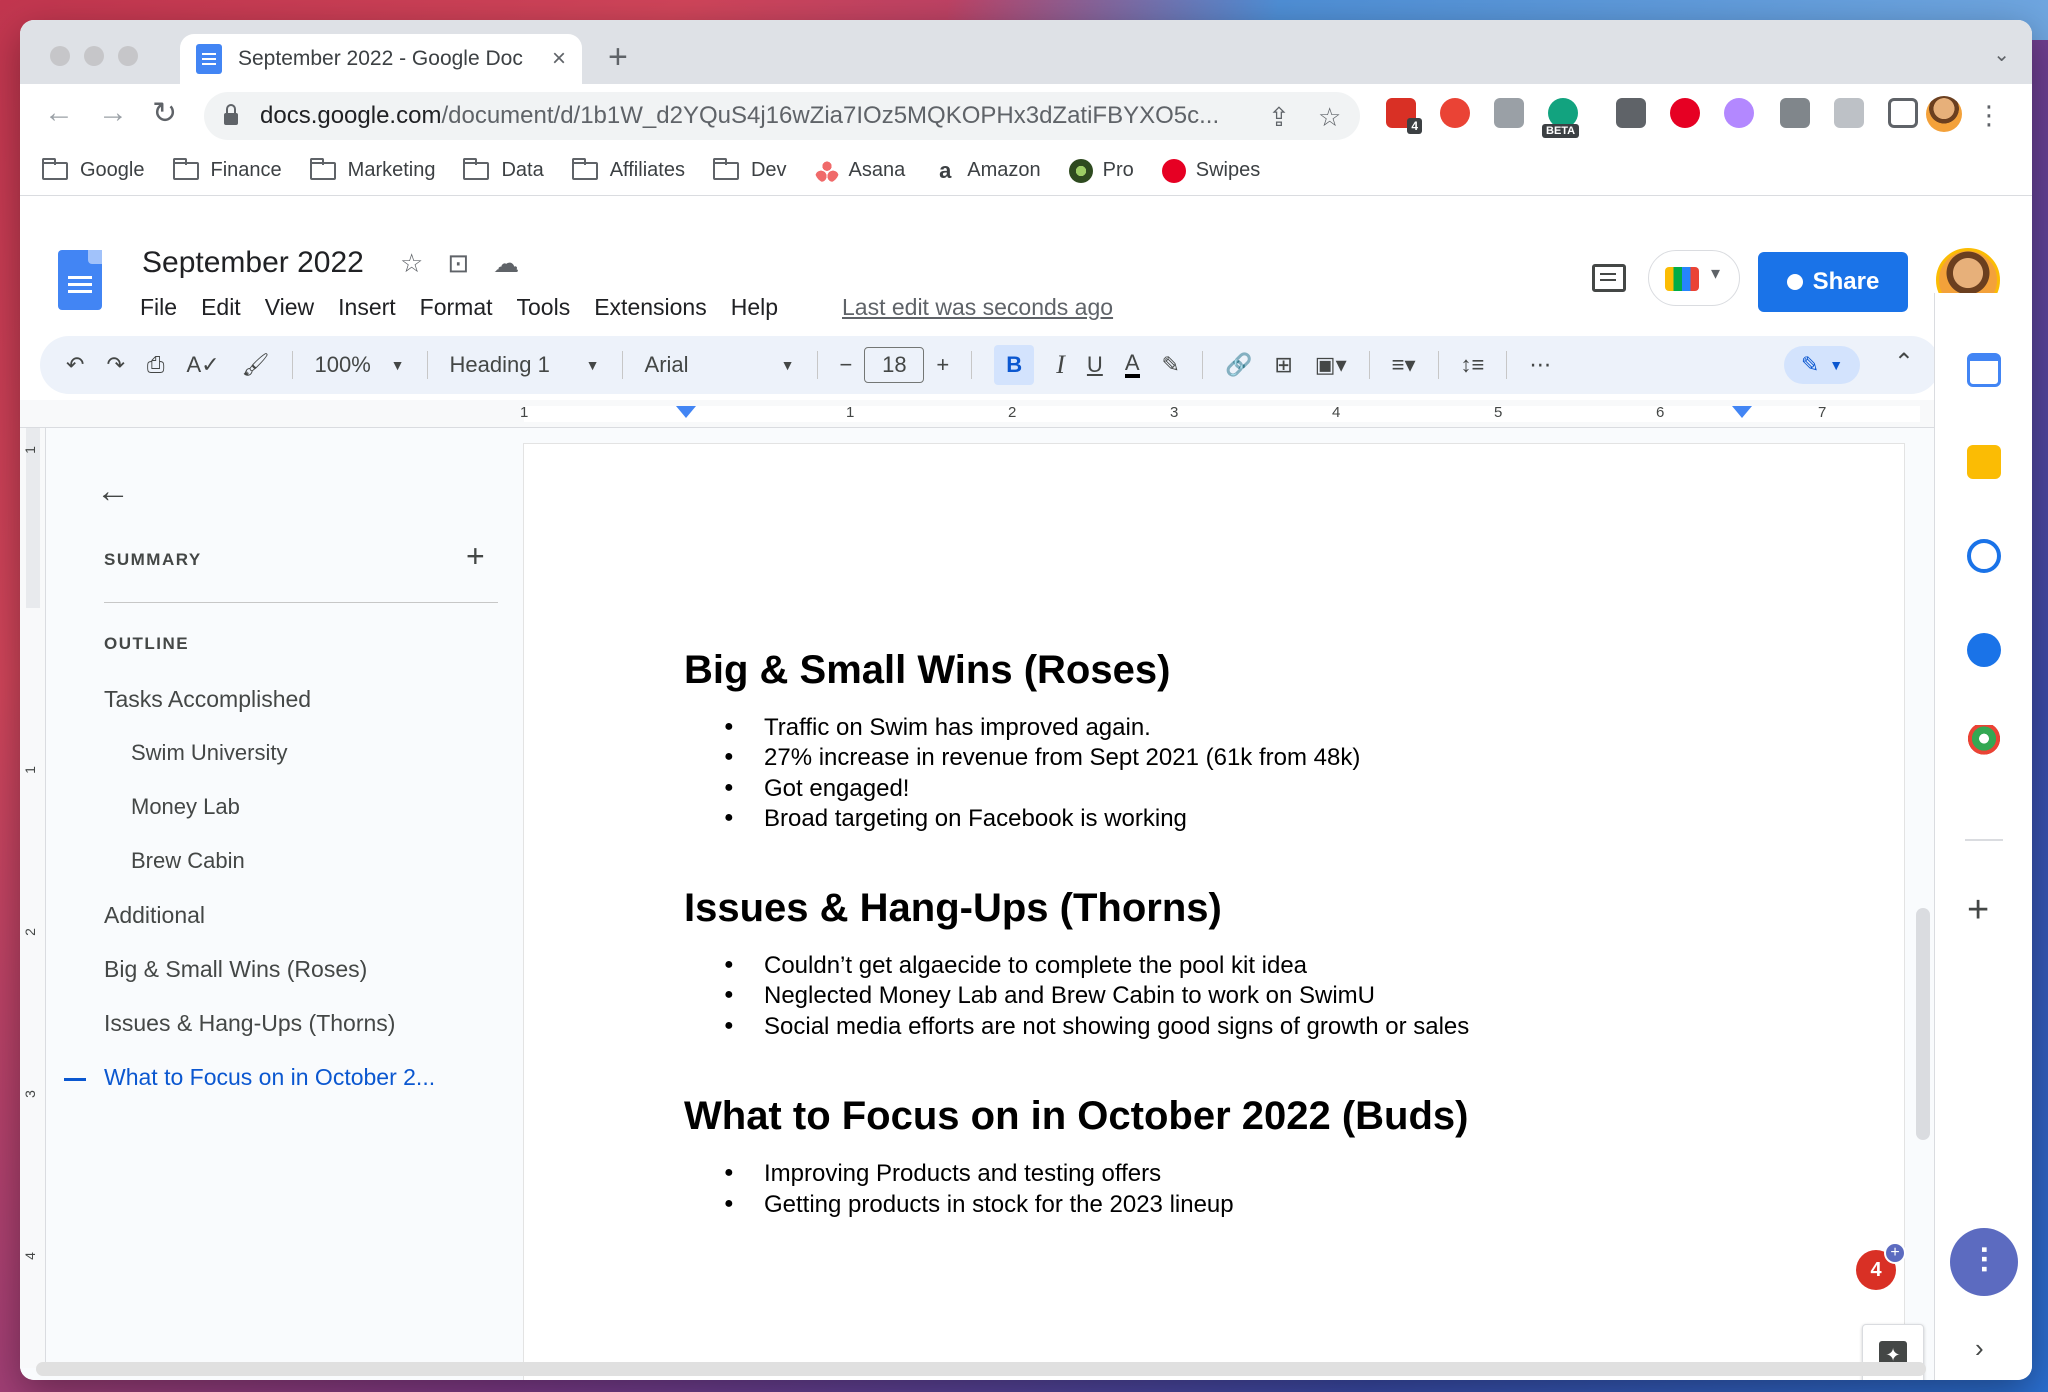 The image size is (2048, 1392). What do you see at coordinates (1060, 365) in the screenshot?
I see `italic-button: I` at bounding box center [1060, 365].